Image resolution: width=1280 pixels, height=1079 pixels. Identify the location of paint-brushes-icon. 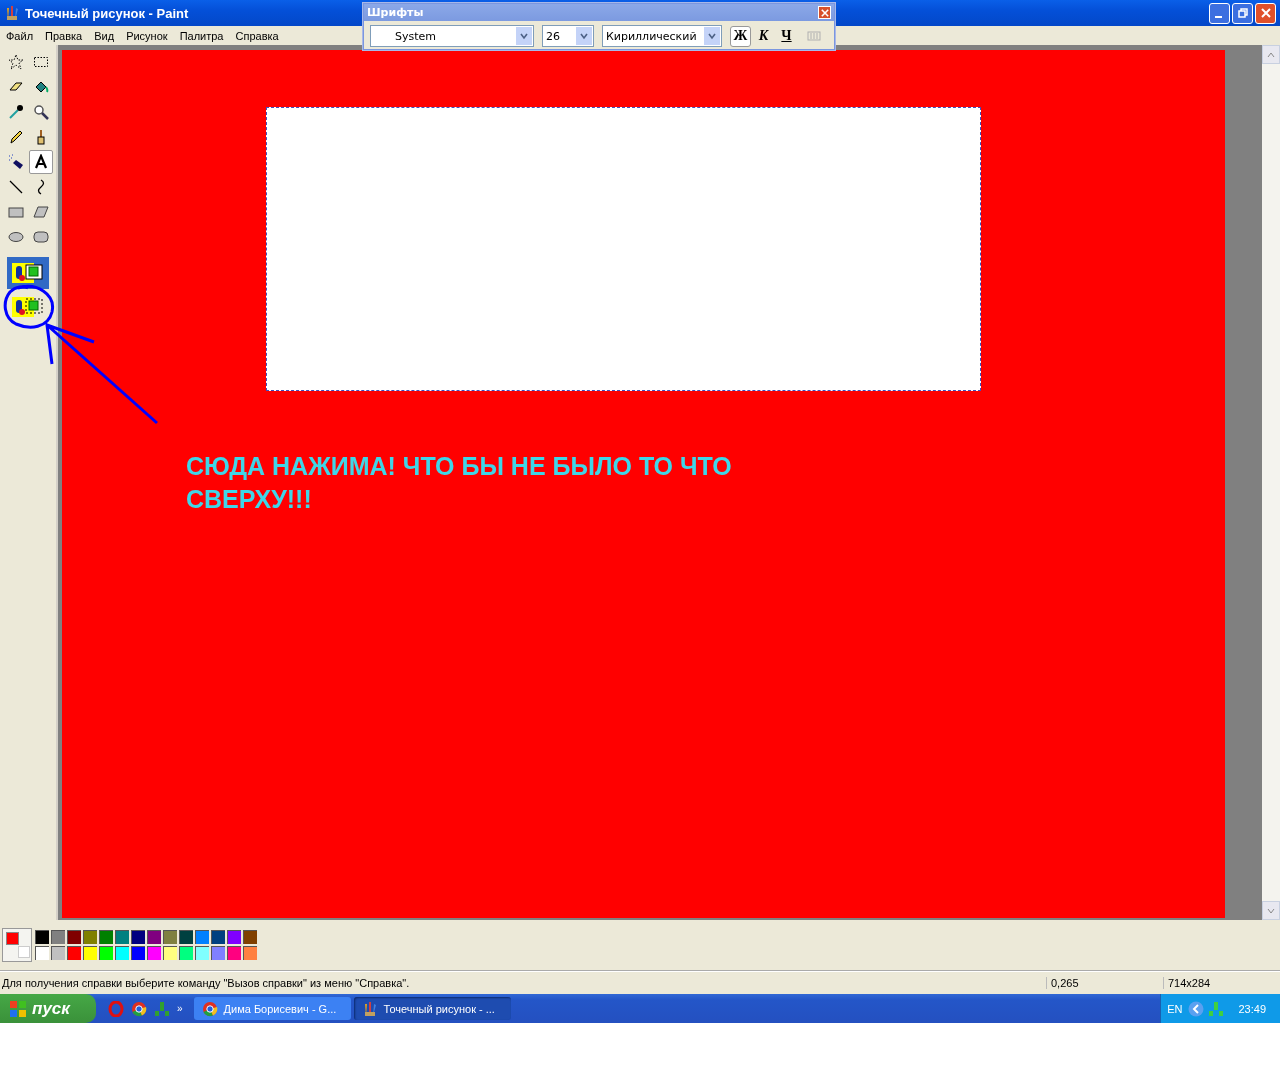
(12, 13).